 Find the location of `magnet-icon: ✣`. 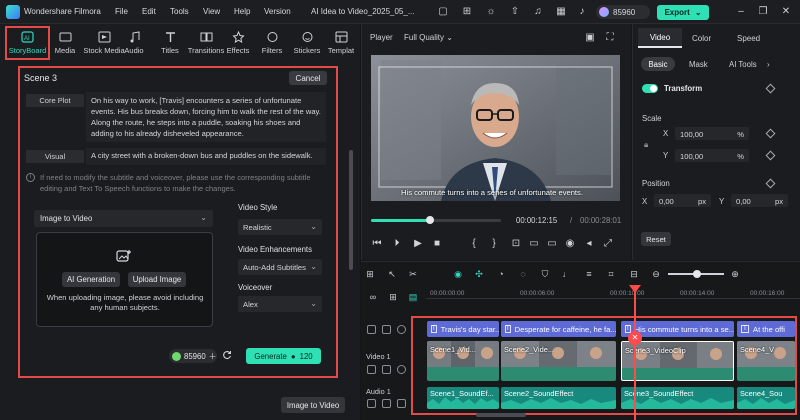

magnet-icon: ✣ is located at coordinates (479, 274).